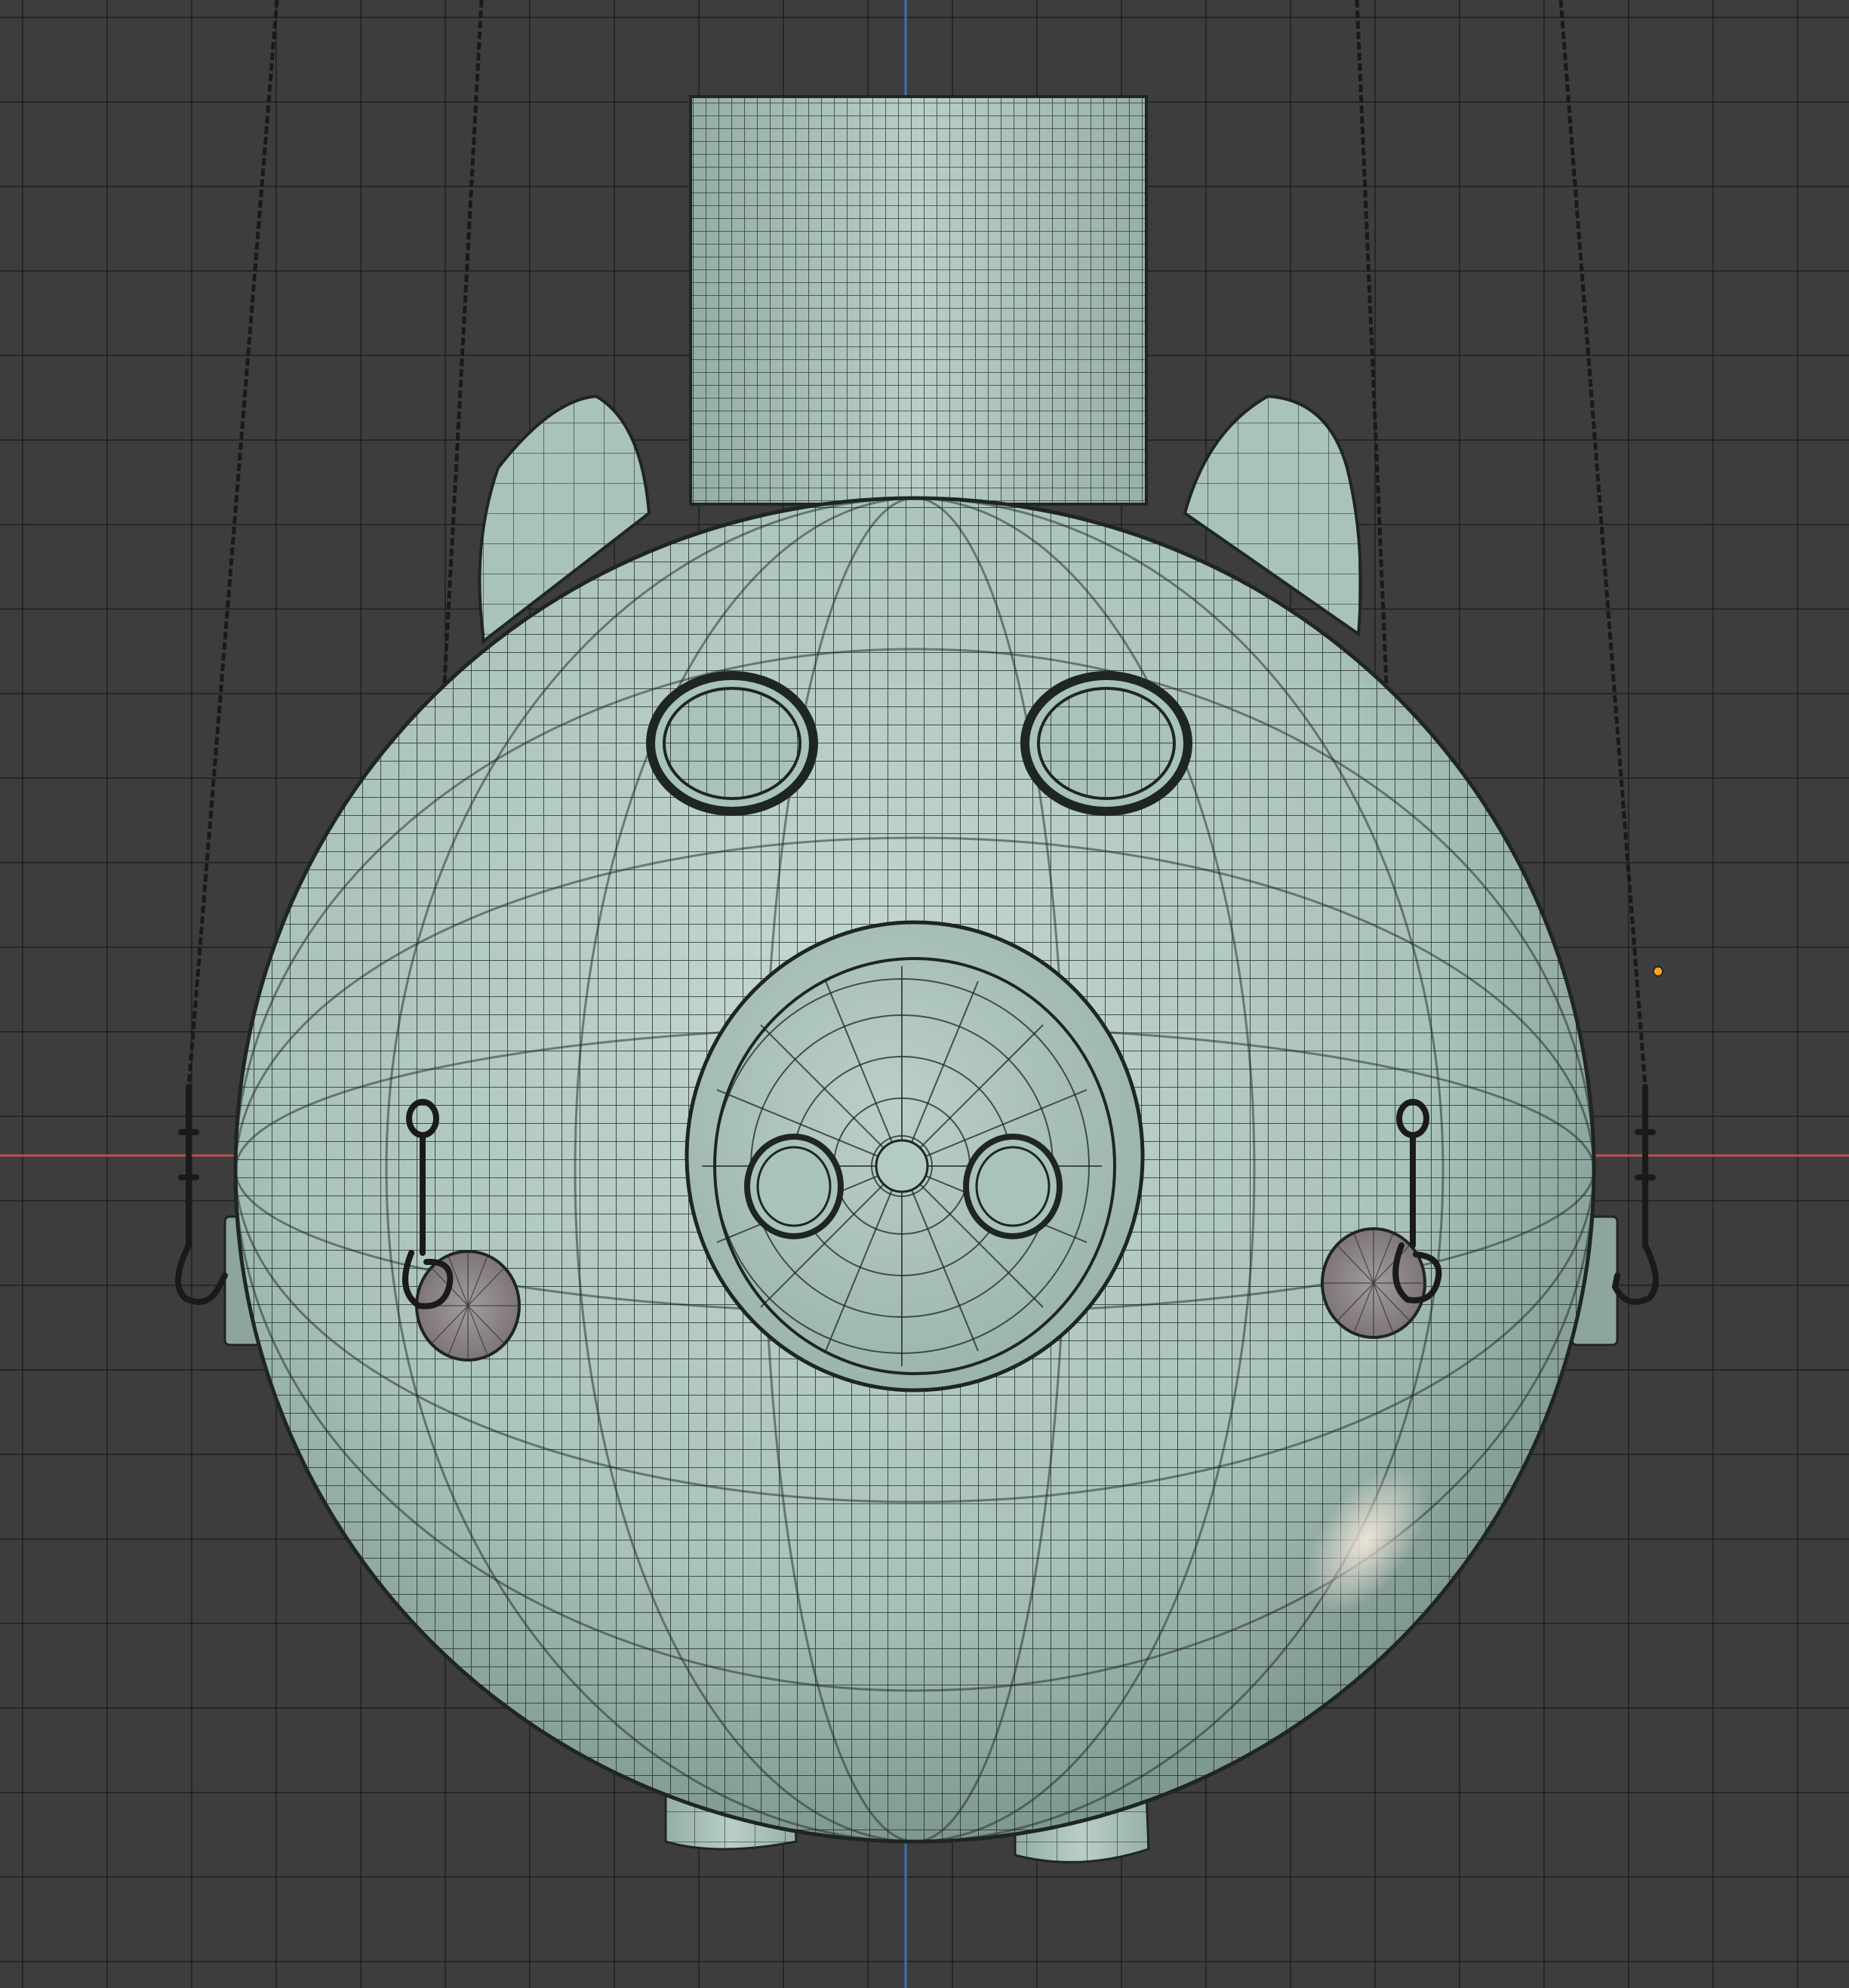  What do you see at coordinates (1635, 1194) in the screenshot?
I see `hook-right-outer` at bounding box center [1635, 1194].